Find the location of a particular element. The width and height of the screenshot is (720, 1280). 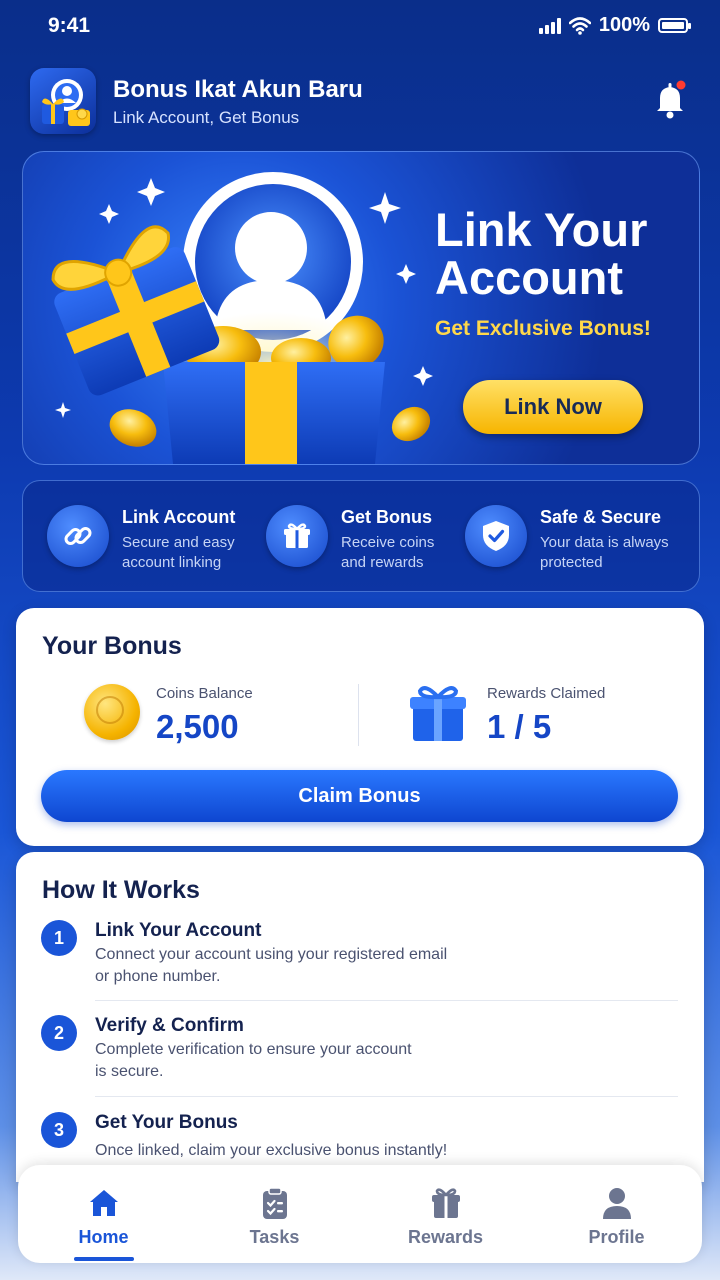

feature-title: Safe & Secure is located at coordinates (601, 517).